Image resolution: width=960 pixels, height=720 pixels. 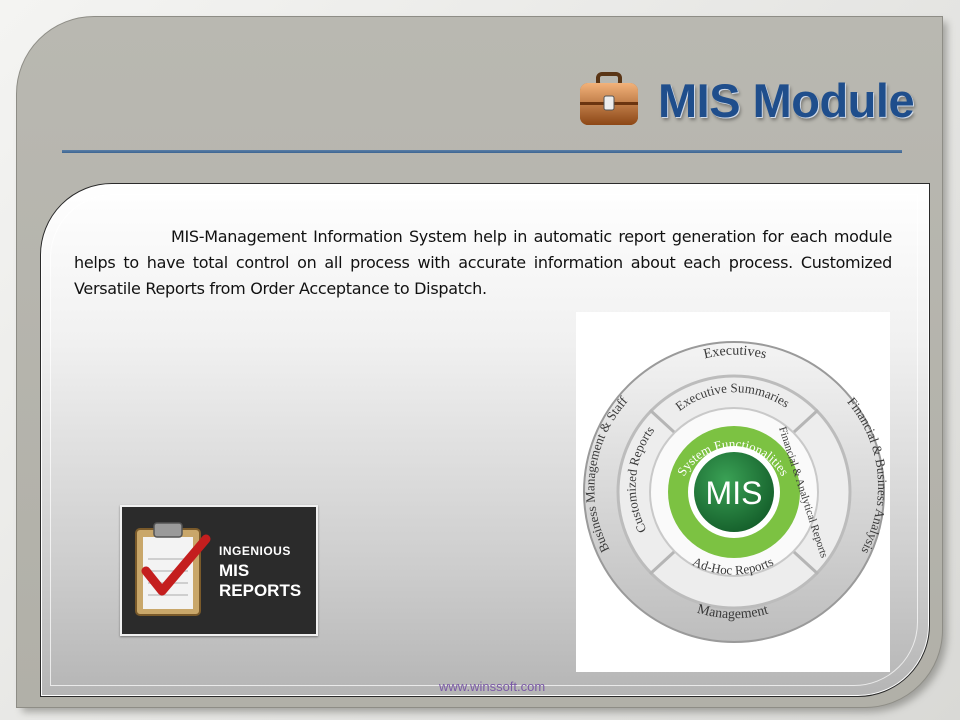 I want to click on briefcase-icon, so click(x=609, y=98).